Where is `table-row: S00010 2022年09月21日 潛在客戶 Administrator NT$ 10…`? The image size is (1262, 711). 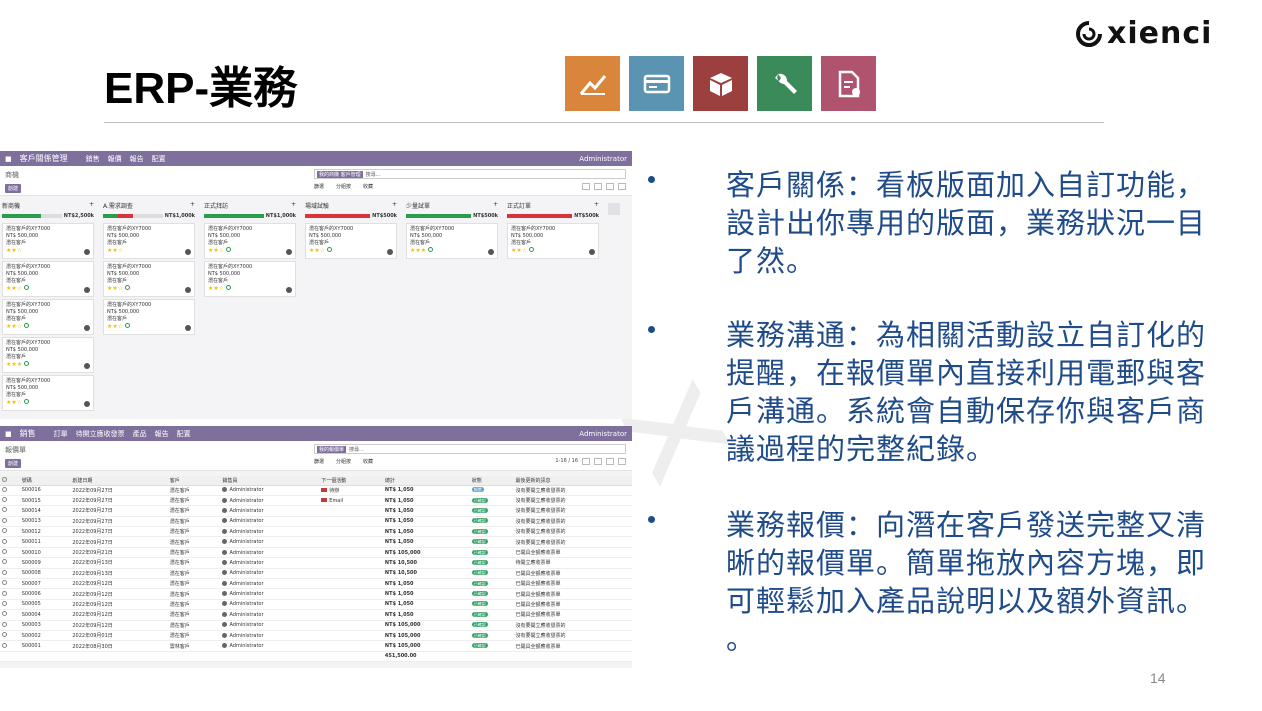 table-row: S00010 2022年09月21日 潛在客戶 Administrator NT$ 10… is located at coordinates (316, 553).